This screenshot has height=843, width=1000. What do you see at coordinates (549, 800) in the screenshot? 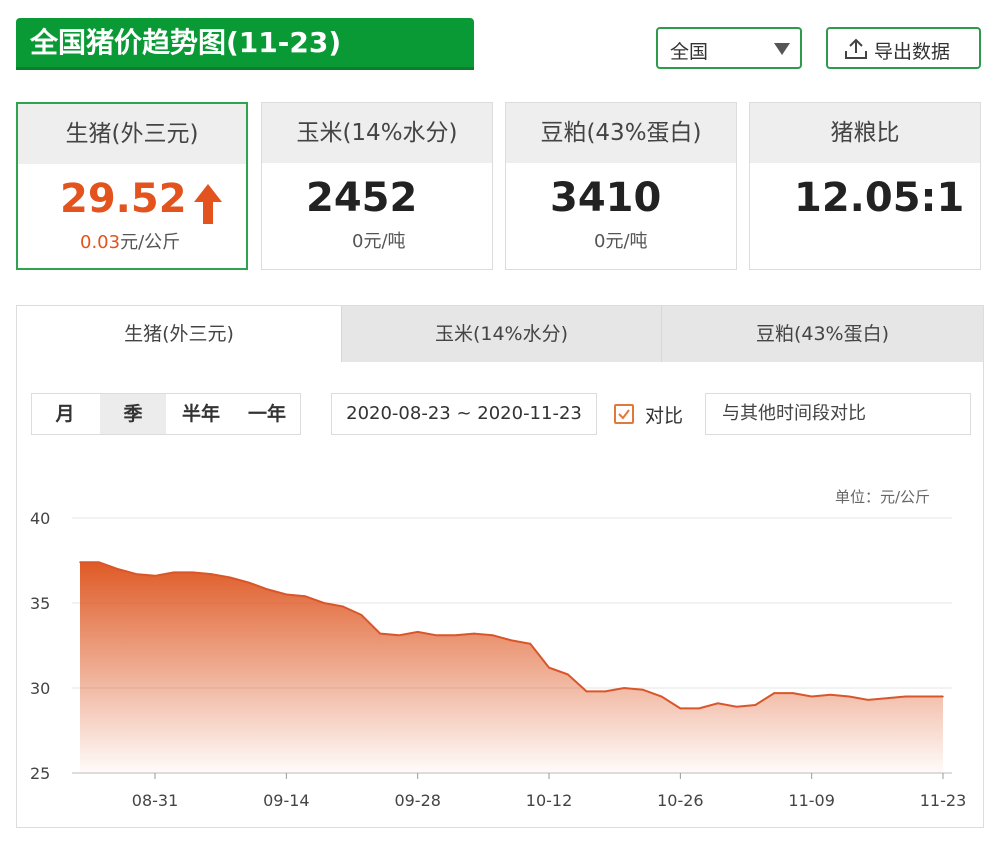
I see `x-tick-label: 10-12` at bounding box center [549, 800].